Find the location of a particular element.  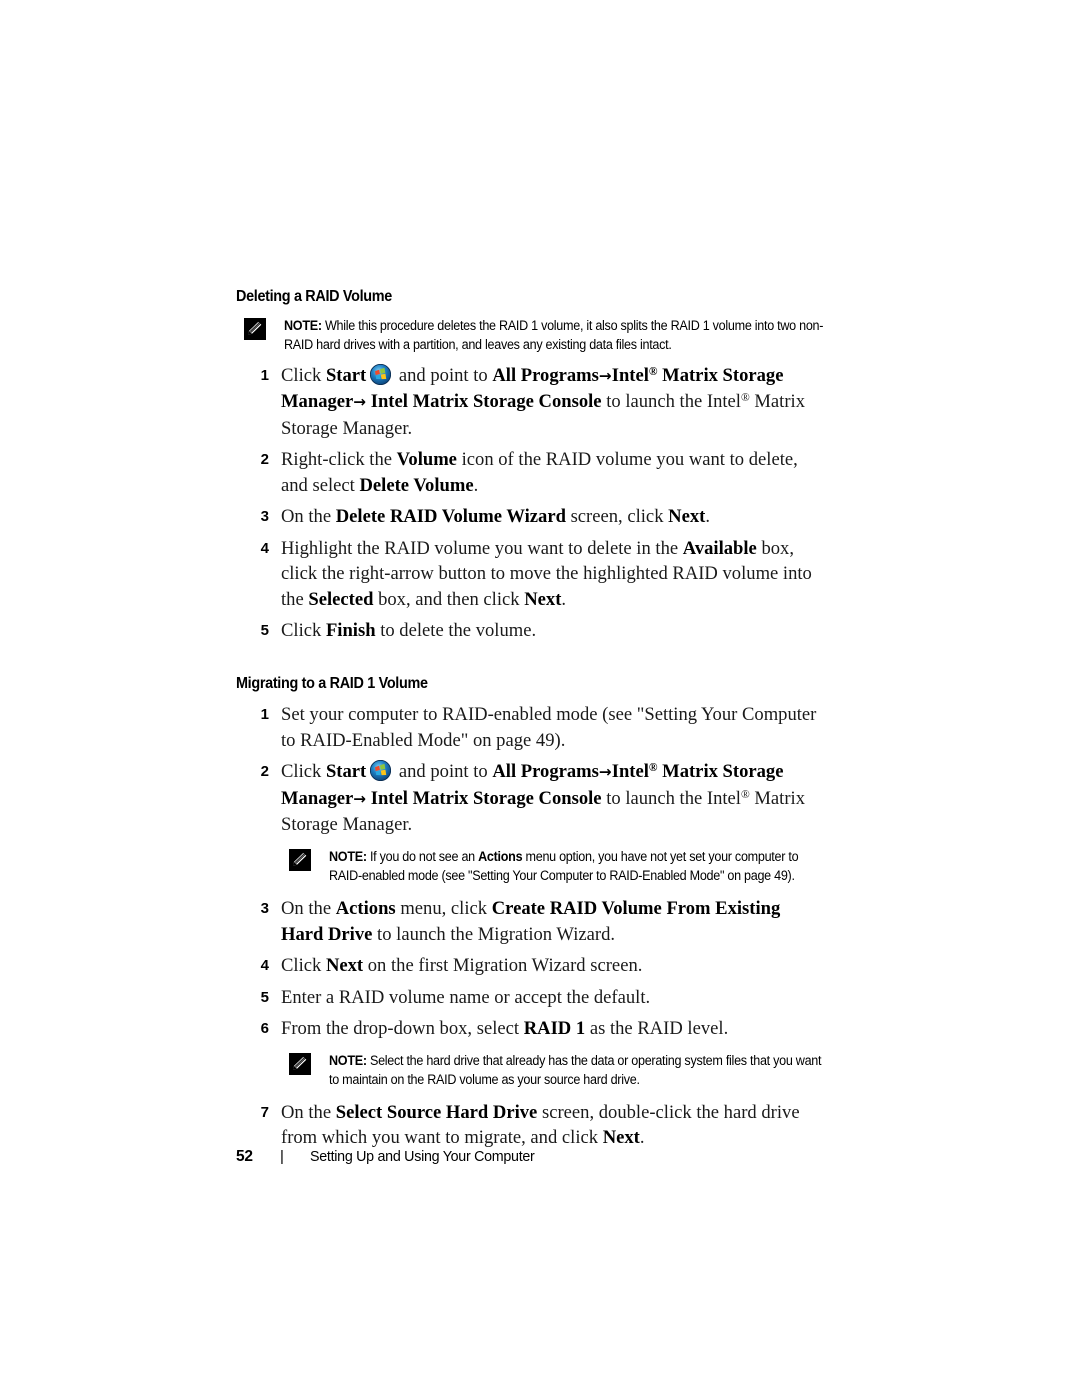

step-text-part: From the drop-down box, select is located at coordinates (402, 1029).